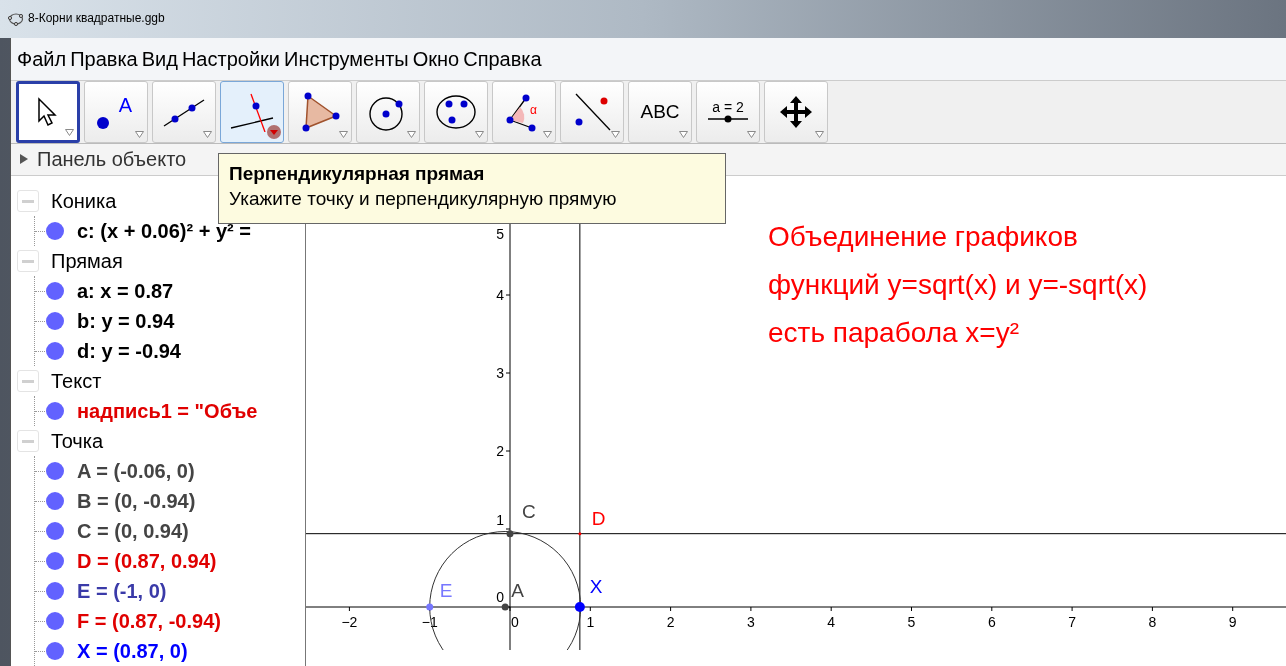 The width and height of the screenshot is (1286, 666). I want to click on graph-text: Объединение графиков, so click(923, 237).